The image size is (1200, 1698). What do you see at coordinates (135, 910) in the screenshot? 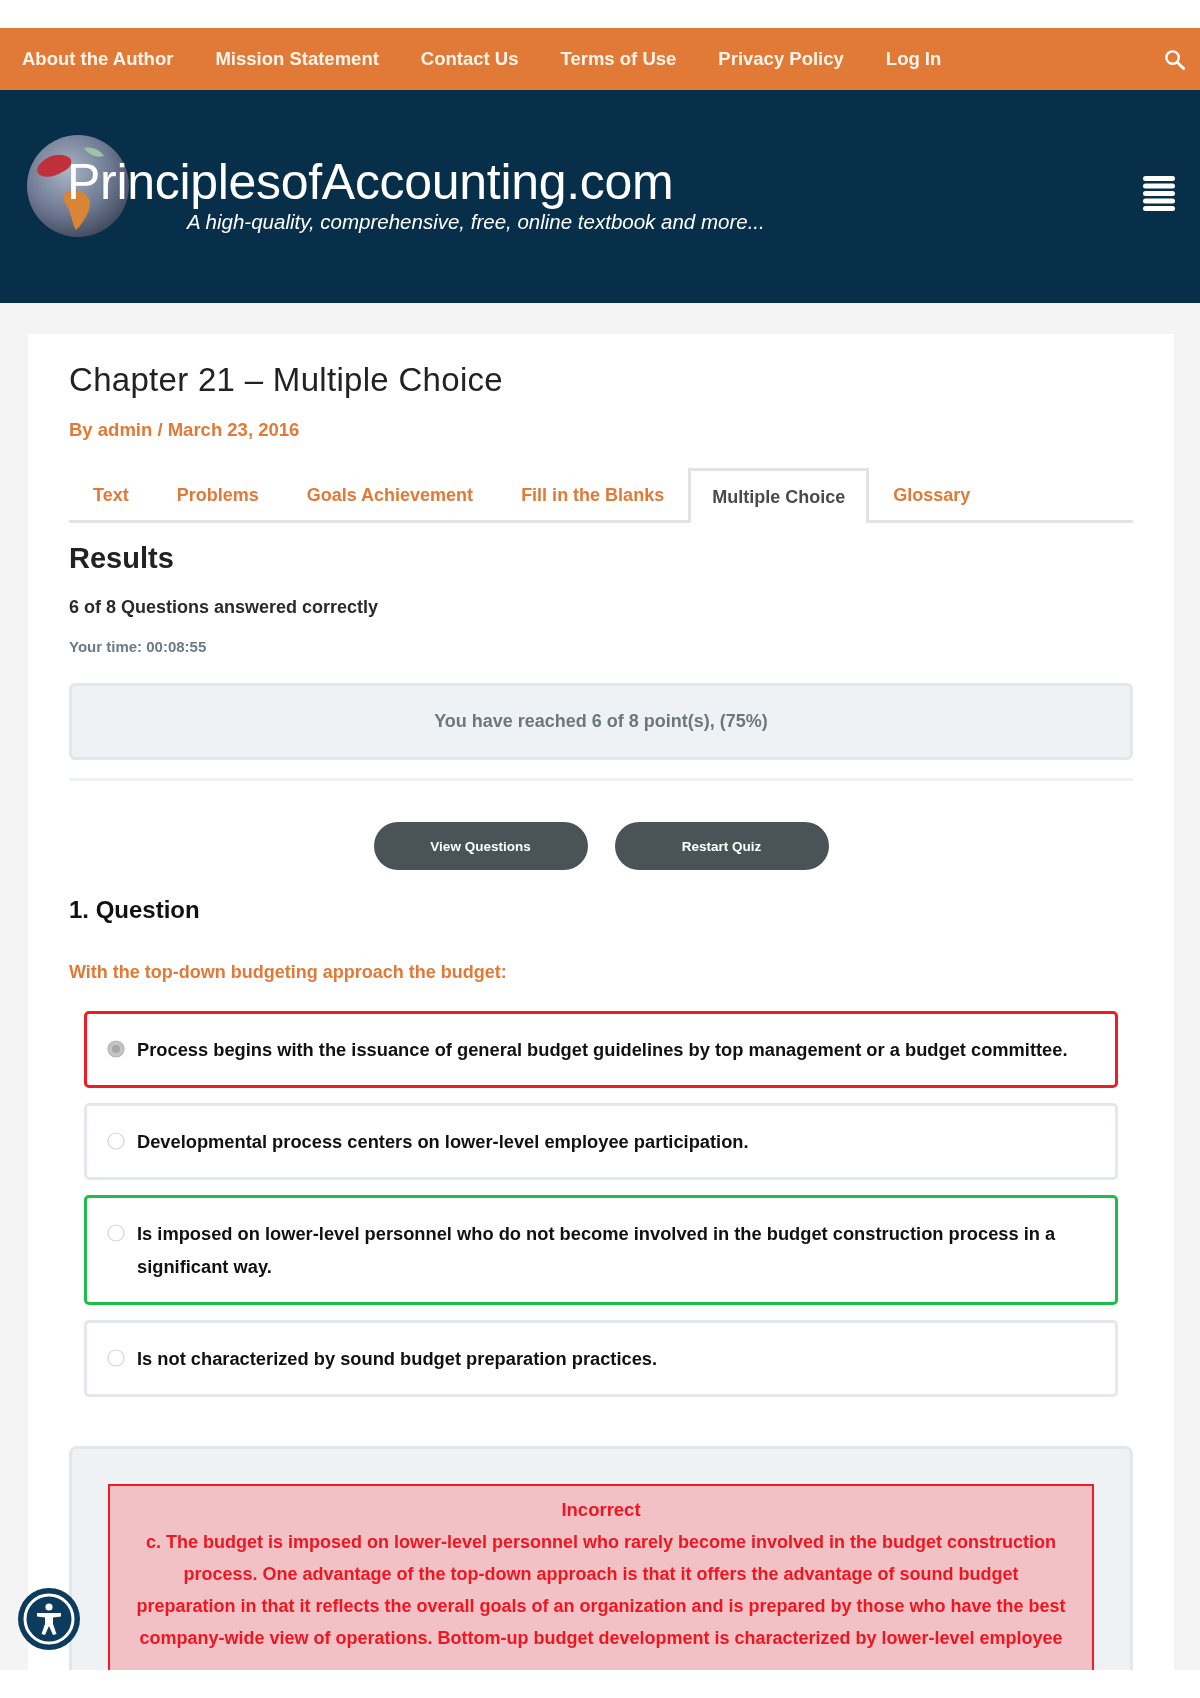
I see `question-heading: 1. Question` at bounding box center [135, 910].